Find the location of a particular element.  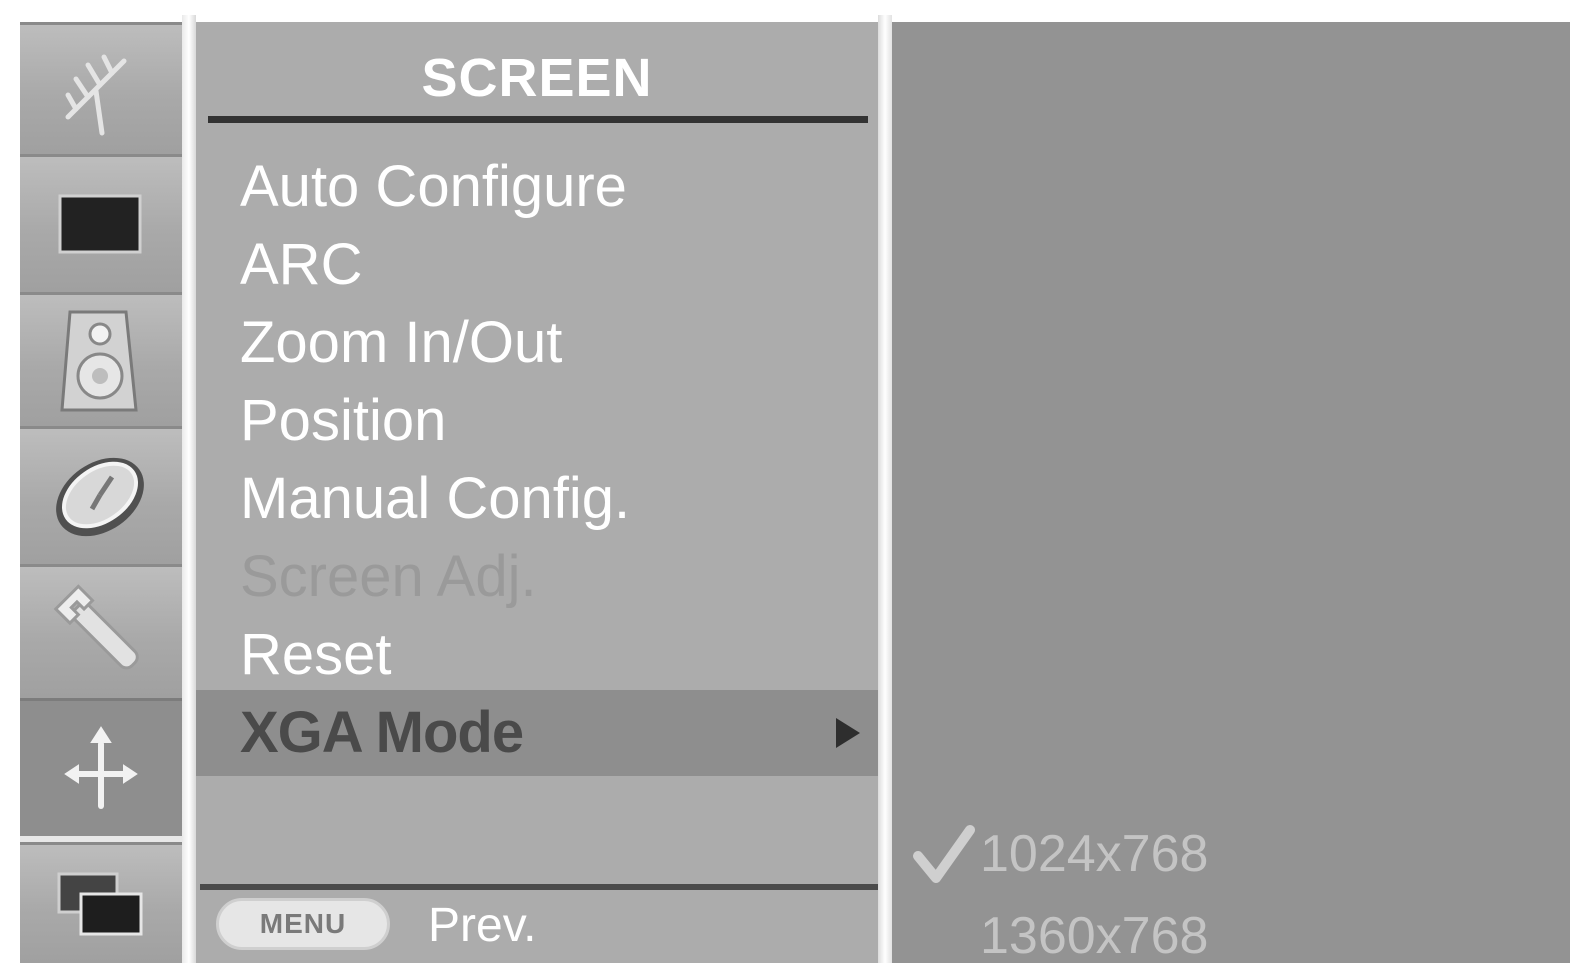

menu-item-arc: ARC is located at coordinates (537, 265).